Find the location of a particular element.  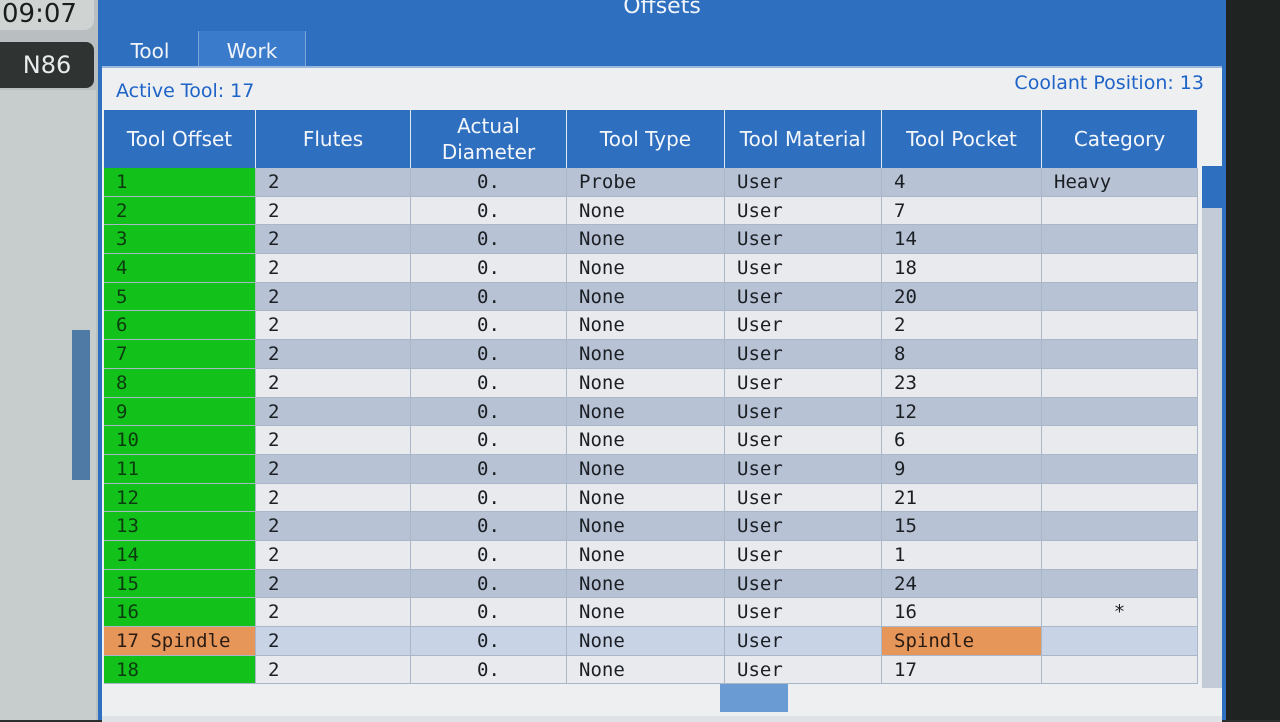

cell-tool-offset: 12 is located at coordinates (180, 498).